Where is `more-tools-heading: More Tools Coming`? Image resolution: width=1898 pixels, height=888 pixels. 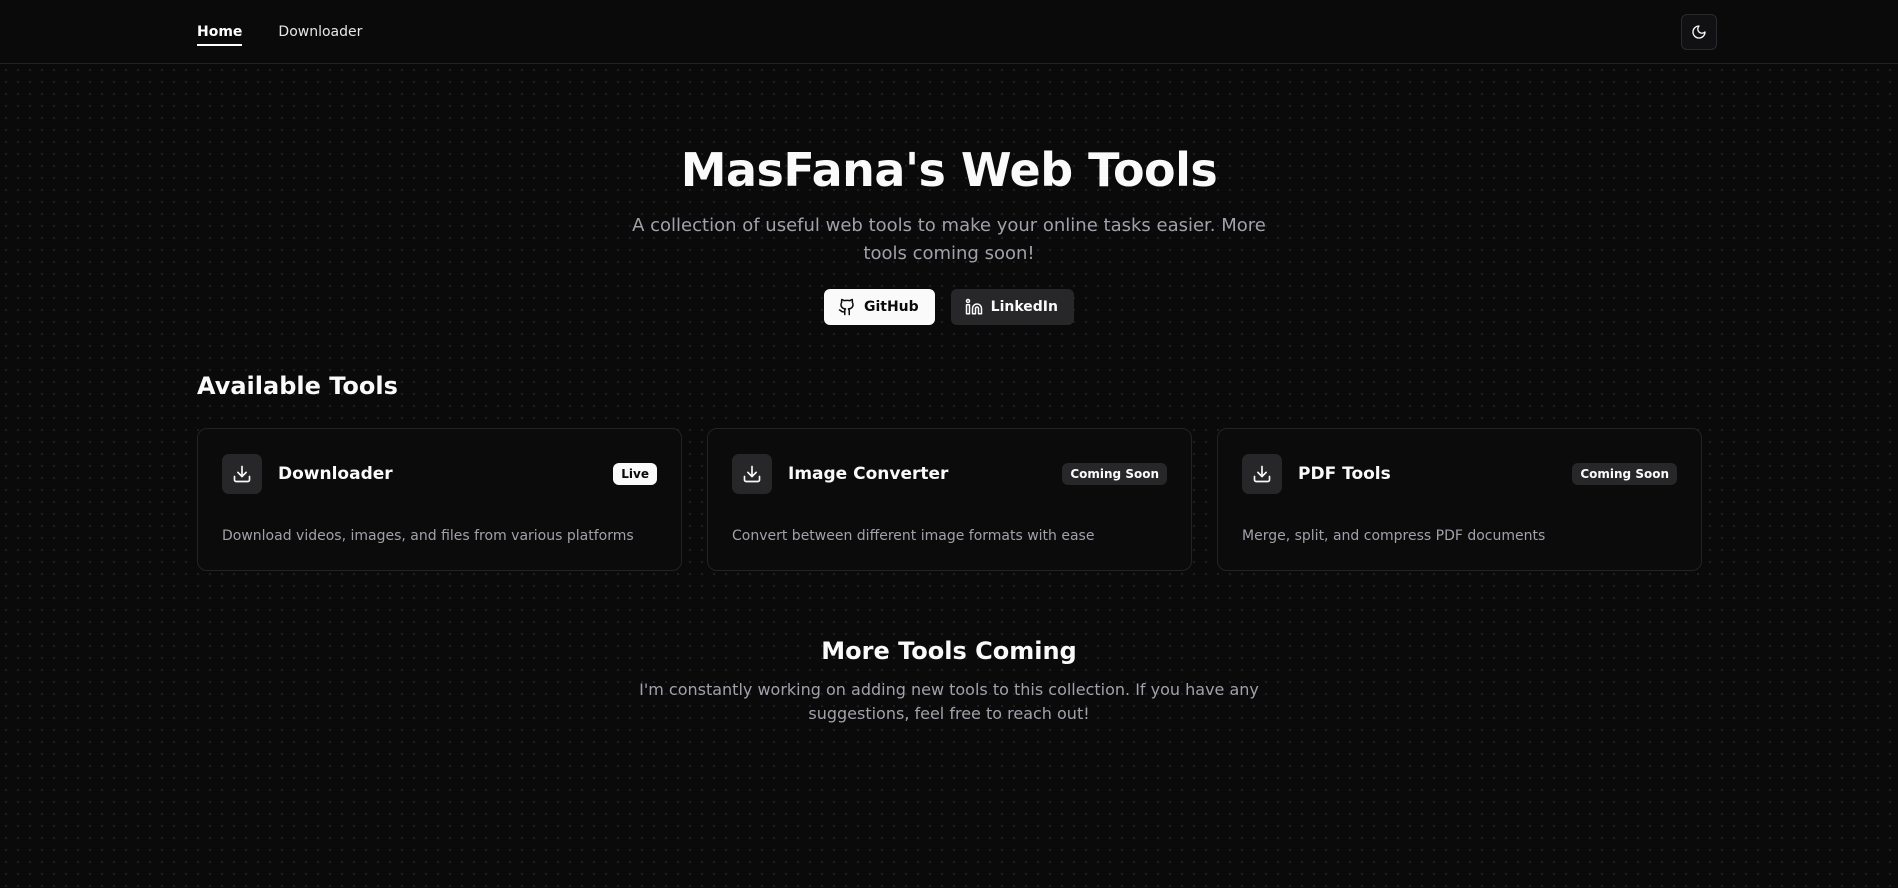
more-tools-heading: More Tools Coming is located at coordinates (949, 651).